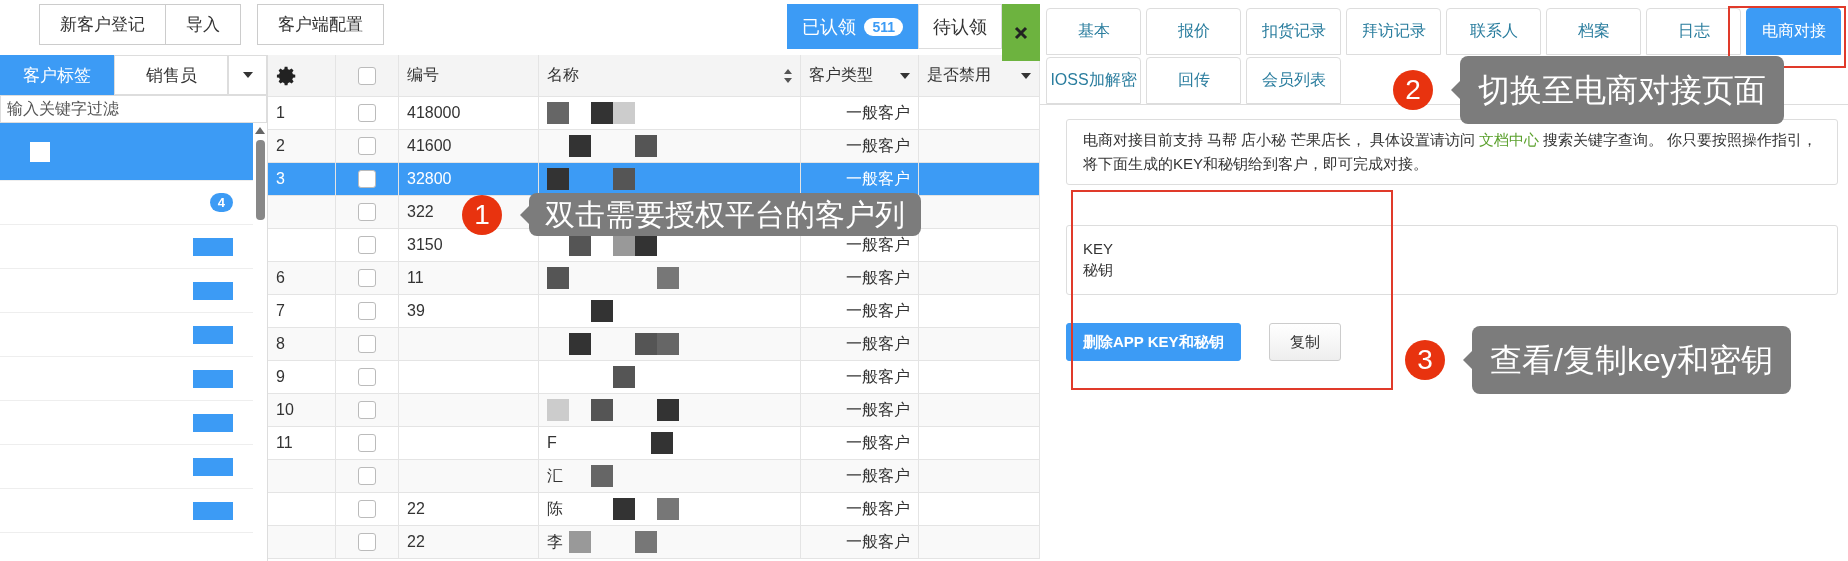 The height and width of the screenshot is (561, 1848). I want to click on table-row: 22 陈 一般客户, so click(654, 509).